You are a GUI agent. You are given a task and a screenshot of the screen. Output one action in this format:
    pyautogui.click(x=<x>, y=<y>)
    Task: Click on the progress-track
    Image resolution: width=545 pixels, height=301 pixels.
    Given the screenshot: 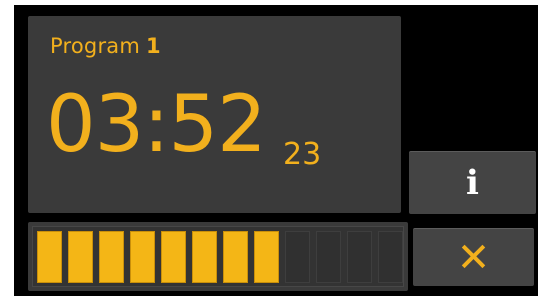 What is the action you would take?
    pyautogui.click(x=218, y=256)
    